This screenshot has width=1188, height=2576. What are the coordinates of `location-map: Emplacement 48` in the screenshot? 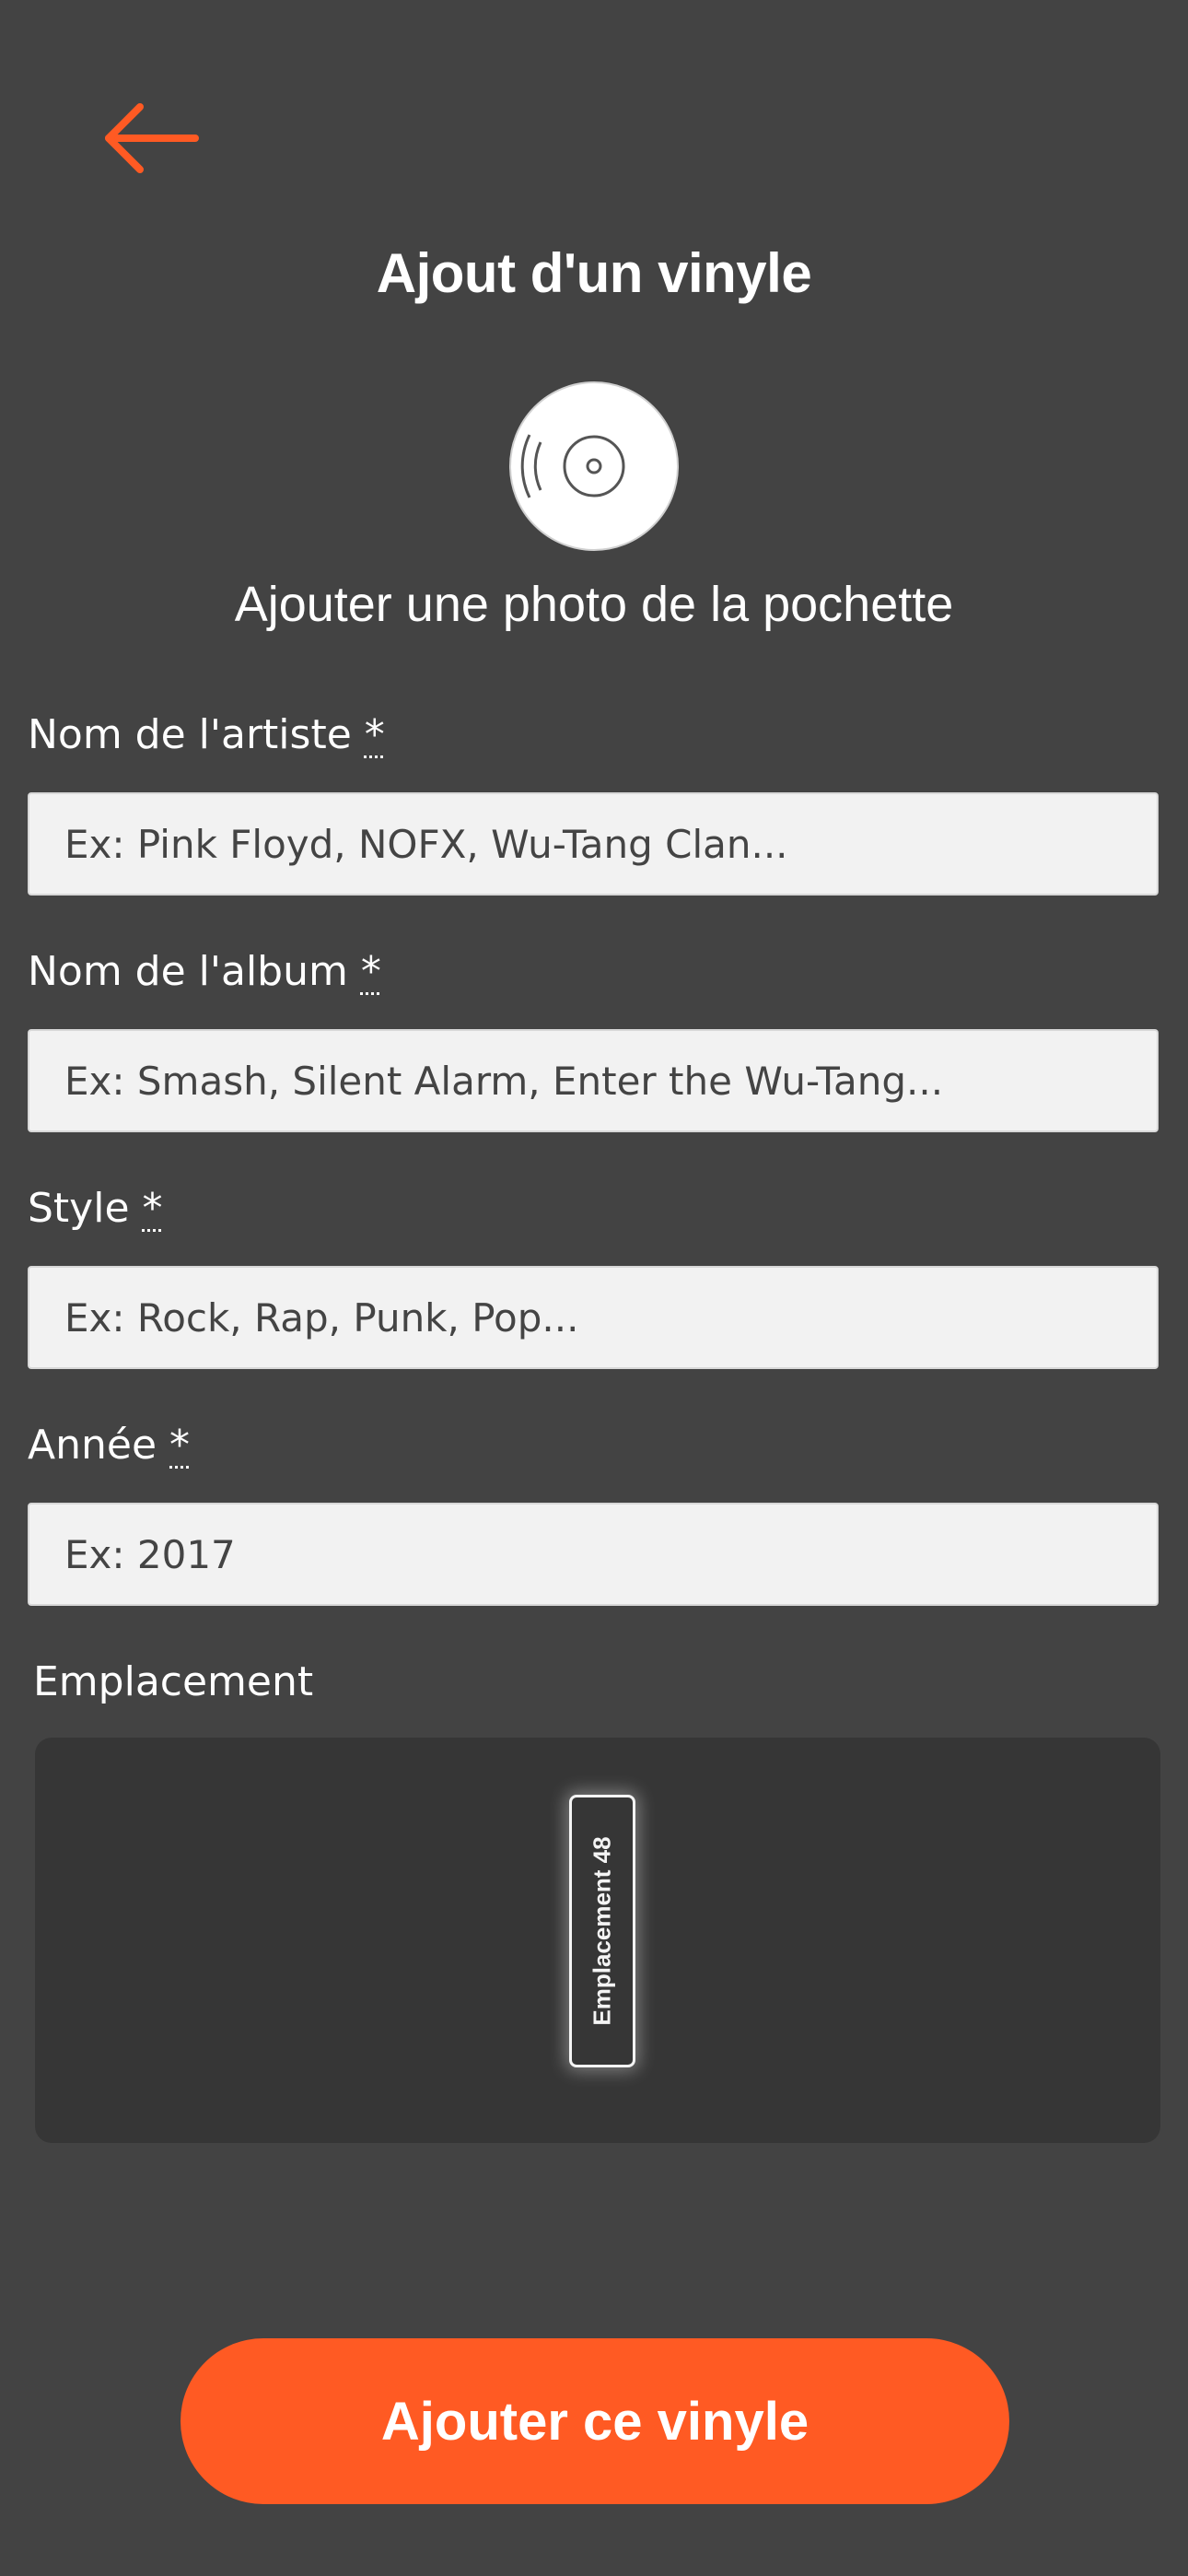 It's located at (597, 1941).